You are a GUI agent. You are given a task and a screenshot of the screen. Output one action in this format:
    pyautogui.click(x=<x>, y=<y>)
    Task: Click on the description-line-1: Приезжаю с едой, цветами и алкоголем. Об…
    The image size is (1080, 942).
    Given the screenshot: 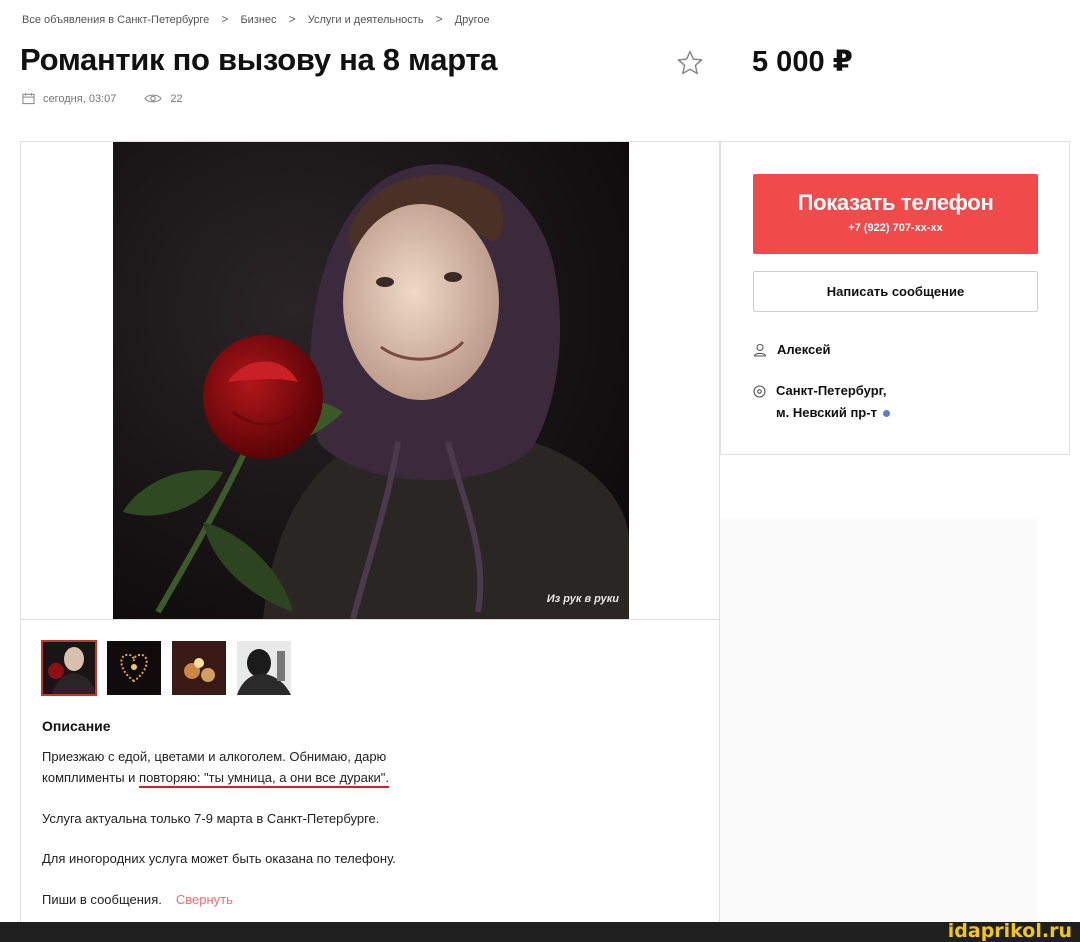 What is the action you would take?
    pyautogui.click(x=214, y=756)
    